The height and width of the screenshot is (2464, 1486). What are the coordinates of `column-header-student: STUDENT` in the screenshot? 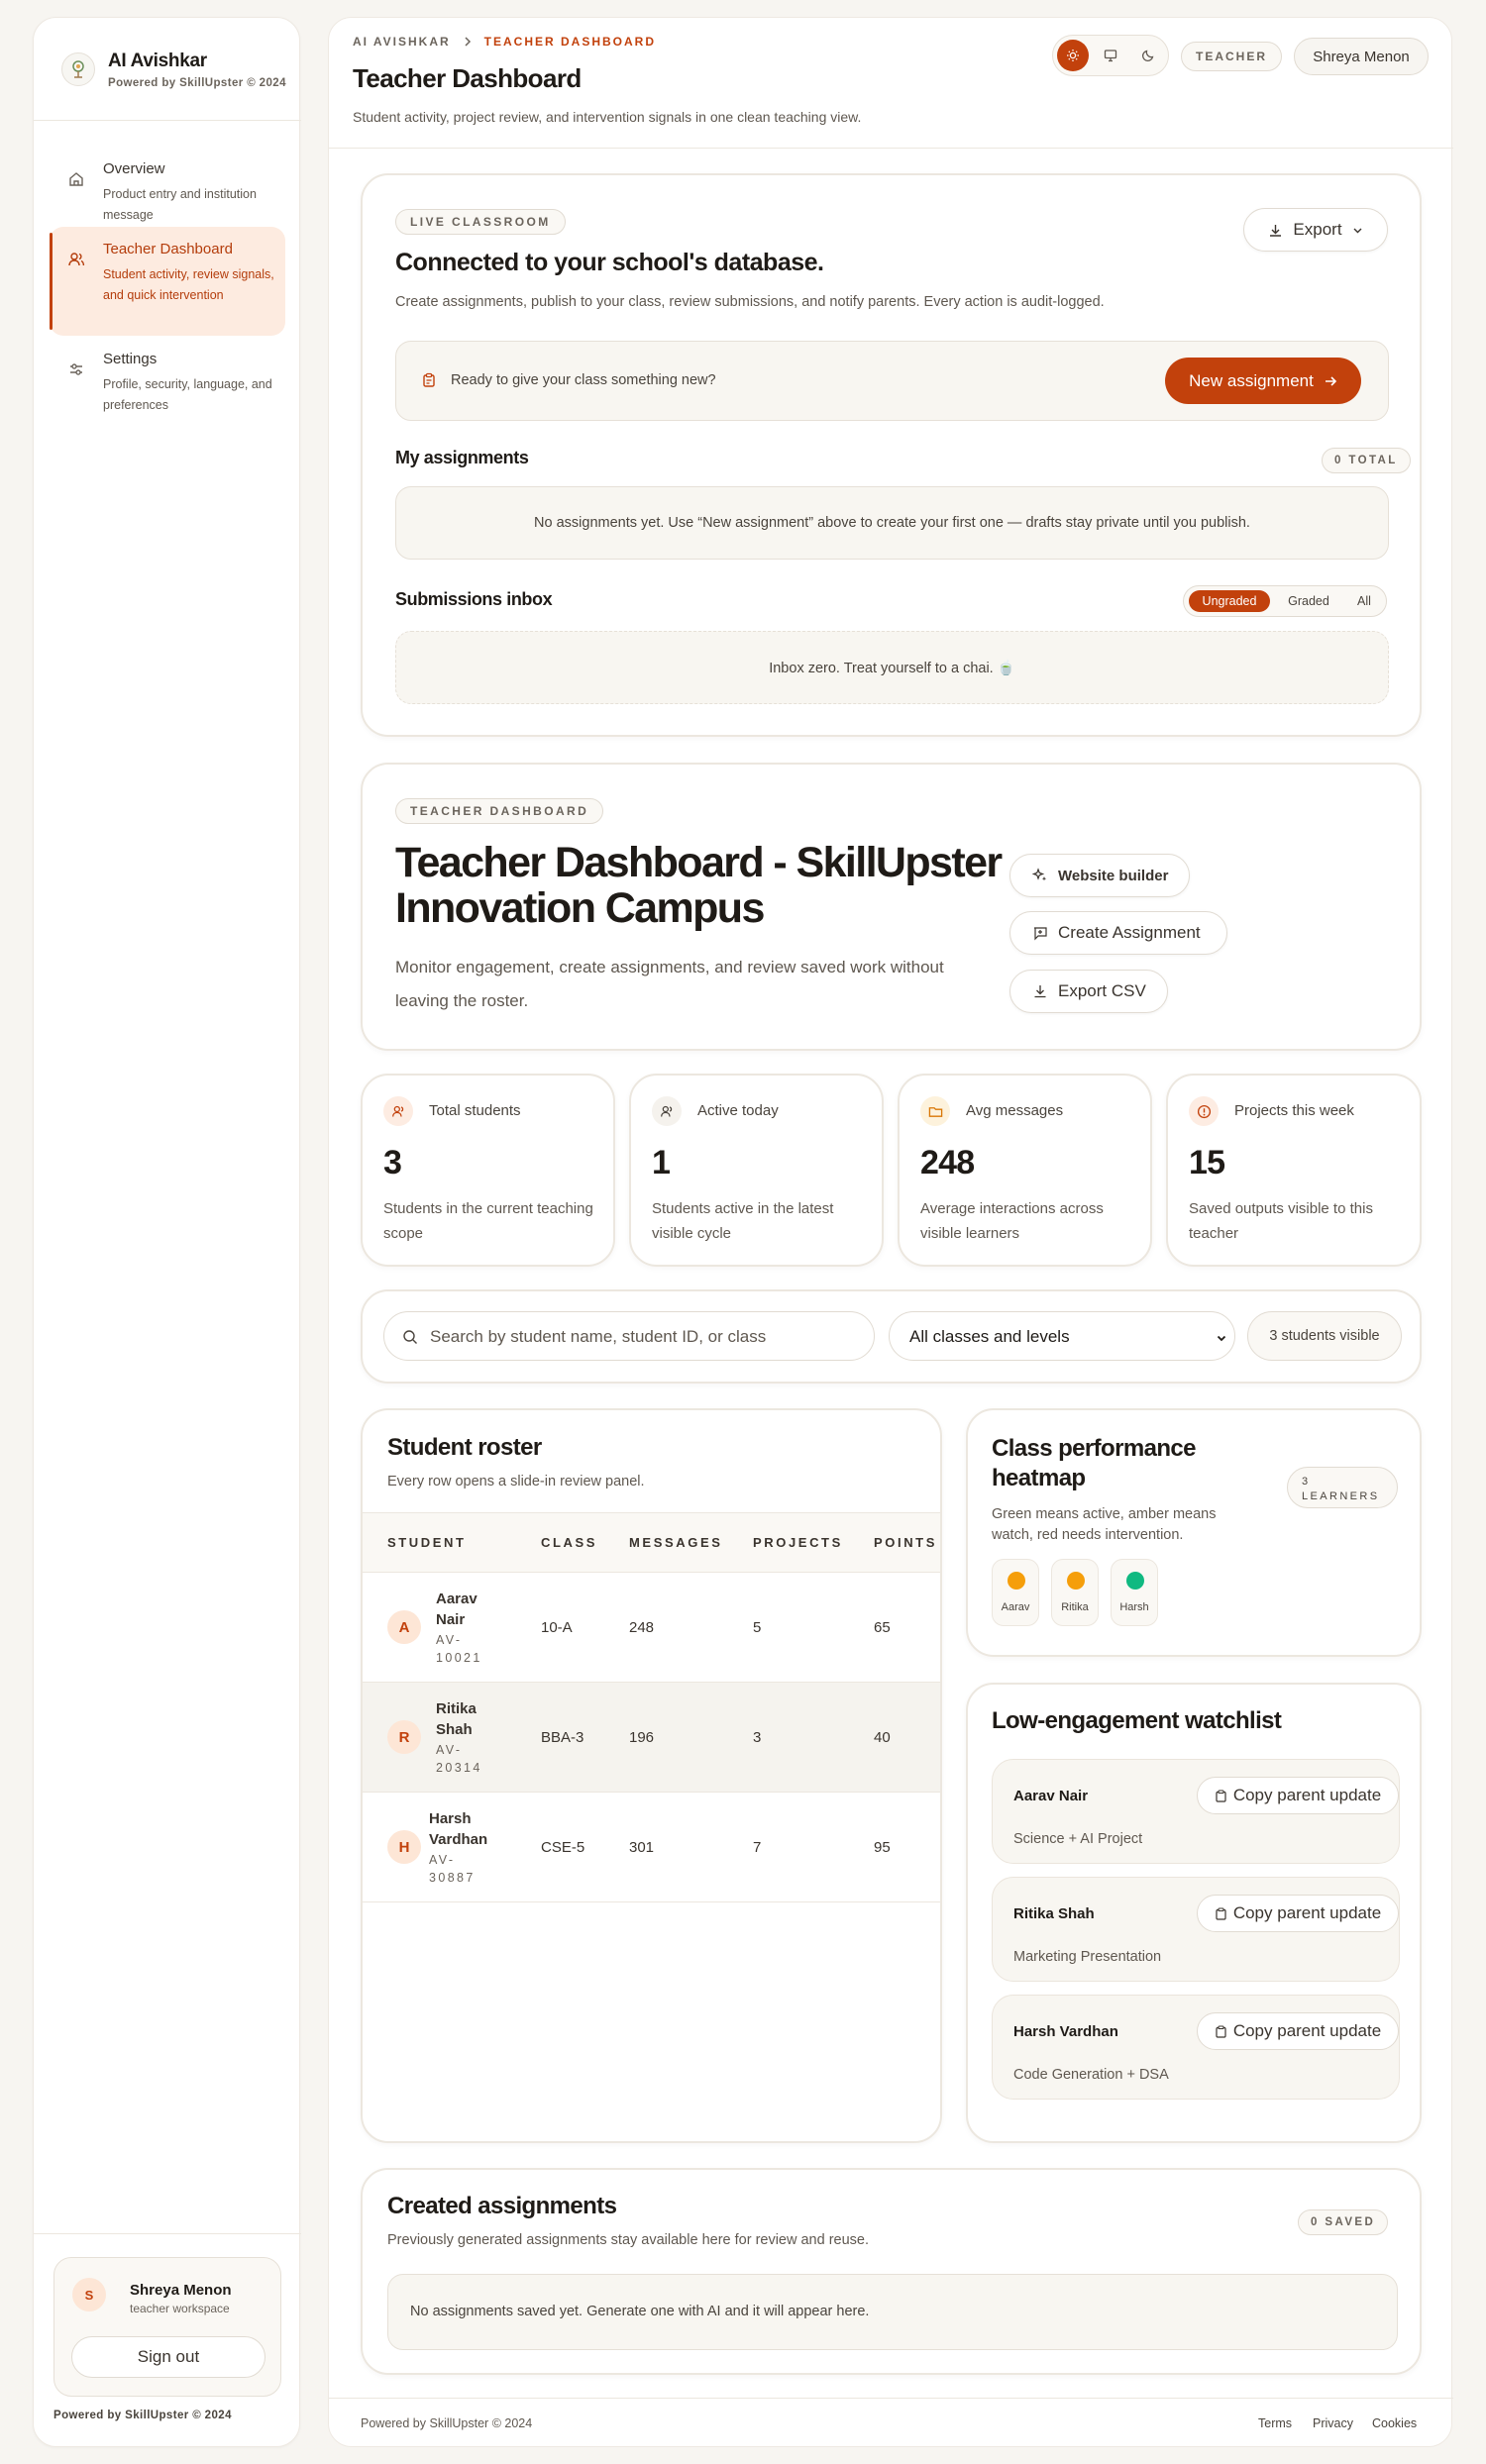 It's located at (452, 1542).